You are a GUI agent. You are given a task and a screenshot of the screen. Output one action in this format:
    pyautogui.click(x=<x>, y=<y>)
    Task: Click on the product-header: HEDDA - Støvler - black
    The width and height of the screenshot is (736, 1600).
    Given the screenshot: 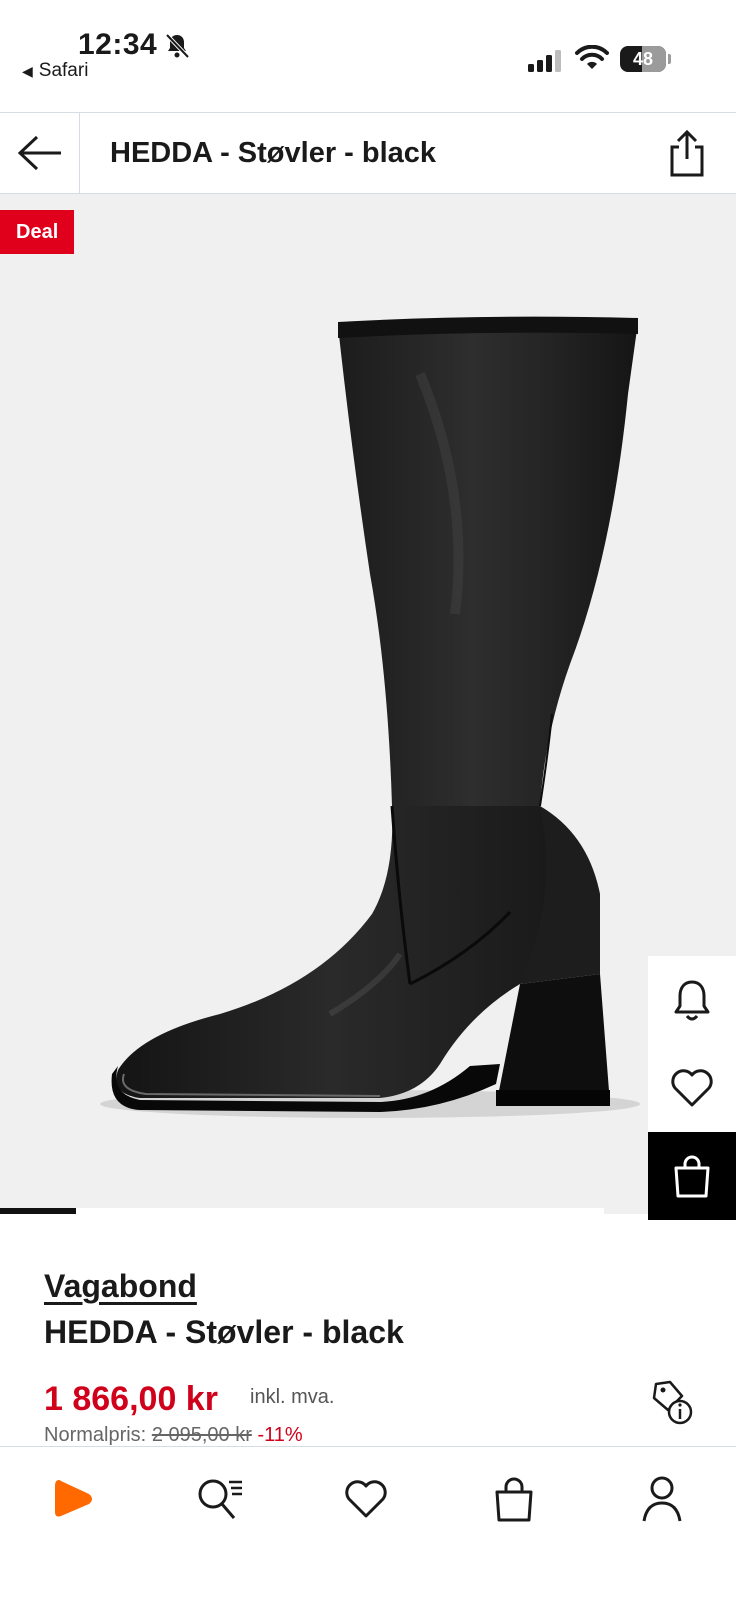 What is the action you would take?
    pyautogui.click(x=368, y=153)
    